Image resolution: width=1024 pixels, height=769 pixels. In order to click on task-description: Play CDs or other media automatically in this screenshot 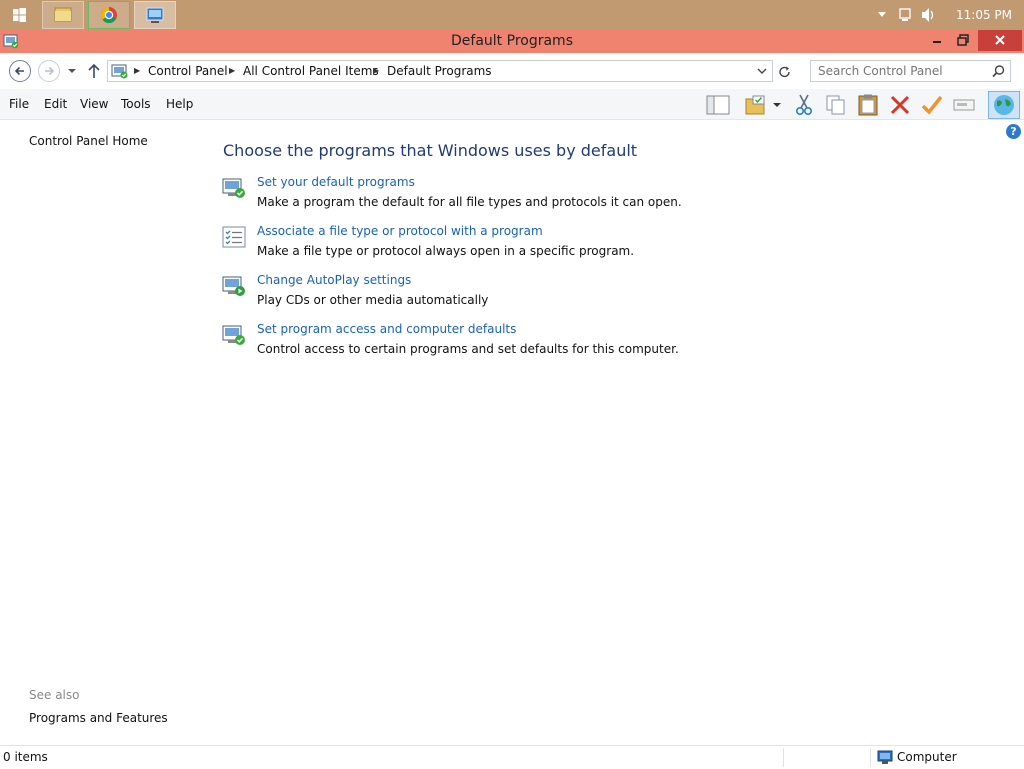, I will do `click(373, 300)`.